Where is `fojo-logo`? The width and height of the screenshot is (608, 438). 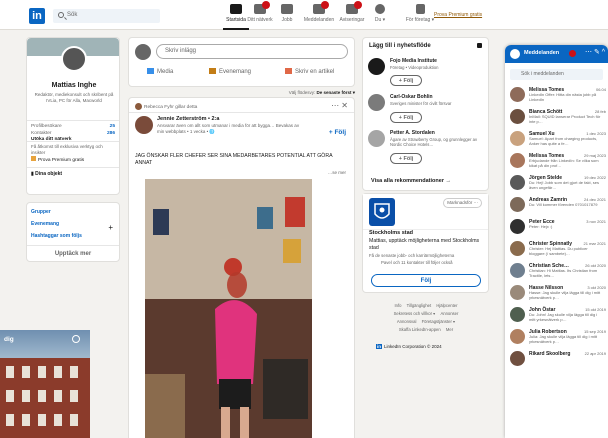
fojo-logo is located at coordinates (376, 66).